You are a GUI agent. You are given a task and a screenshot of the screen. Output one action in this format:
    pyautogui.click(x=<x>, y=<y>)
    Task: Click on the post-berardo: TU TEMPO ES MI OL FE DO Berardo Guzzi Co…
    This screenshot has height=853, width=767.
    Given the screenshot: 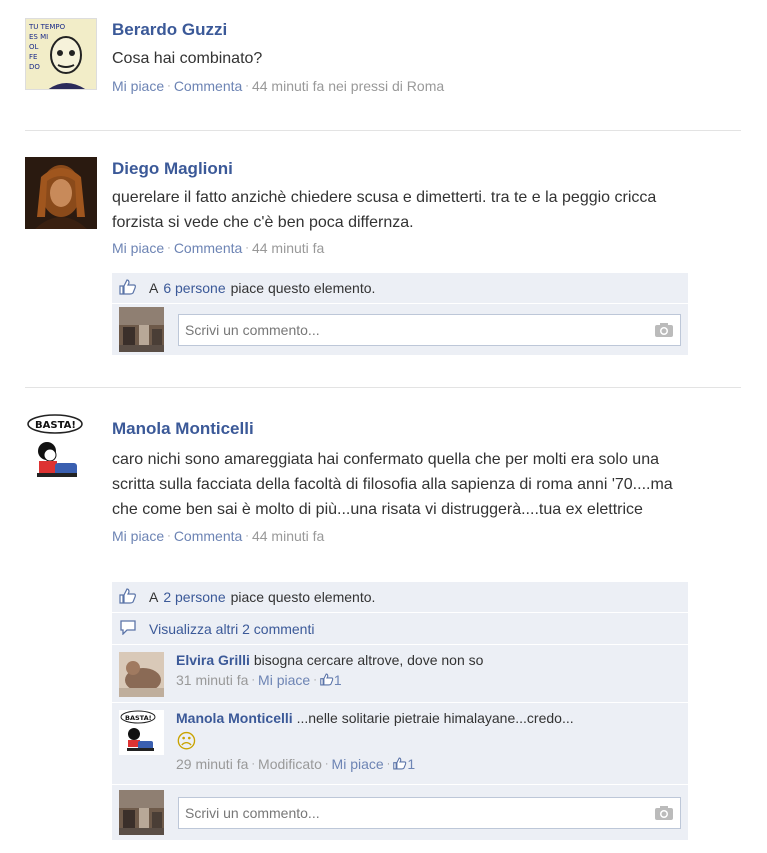 What is the action you would take?
    pyautogui.click(x=383, y=63)
    